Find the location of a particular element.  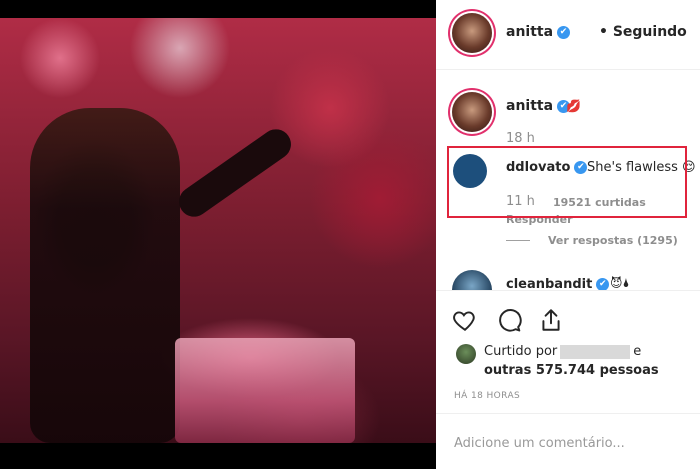

caption-username-text: anitta is located at coordinates (529, 106).